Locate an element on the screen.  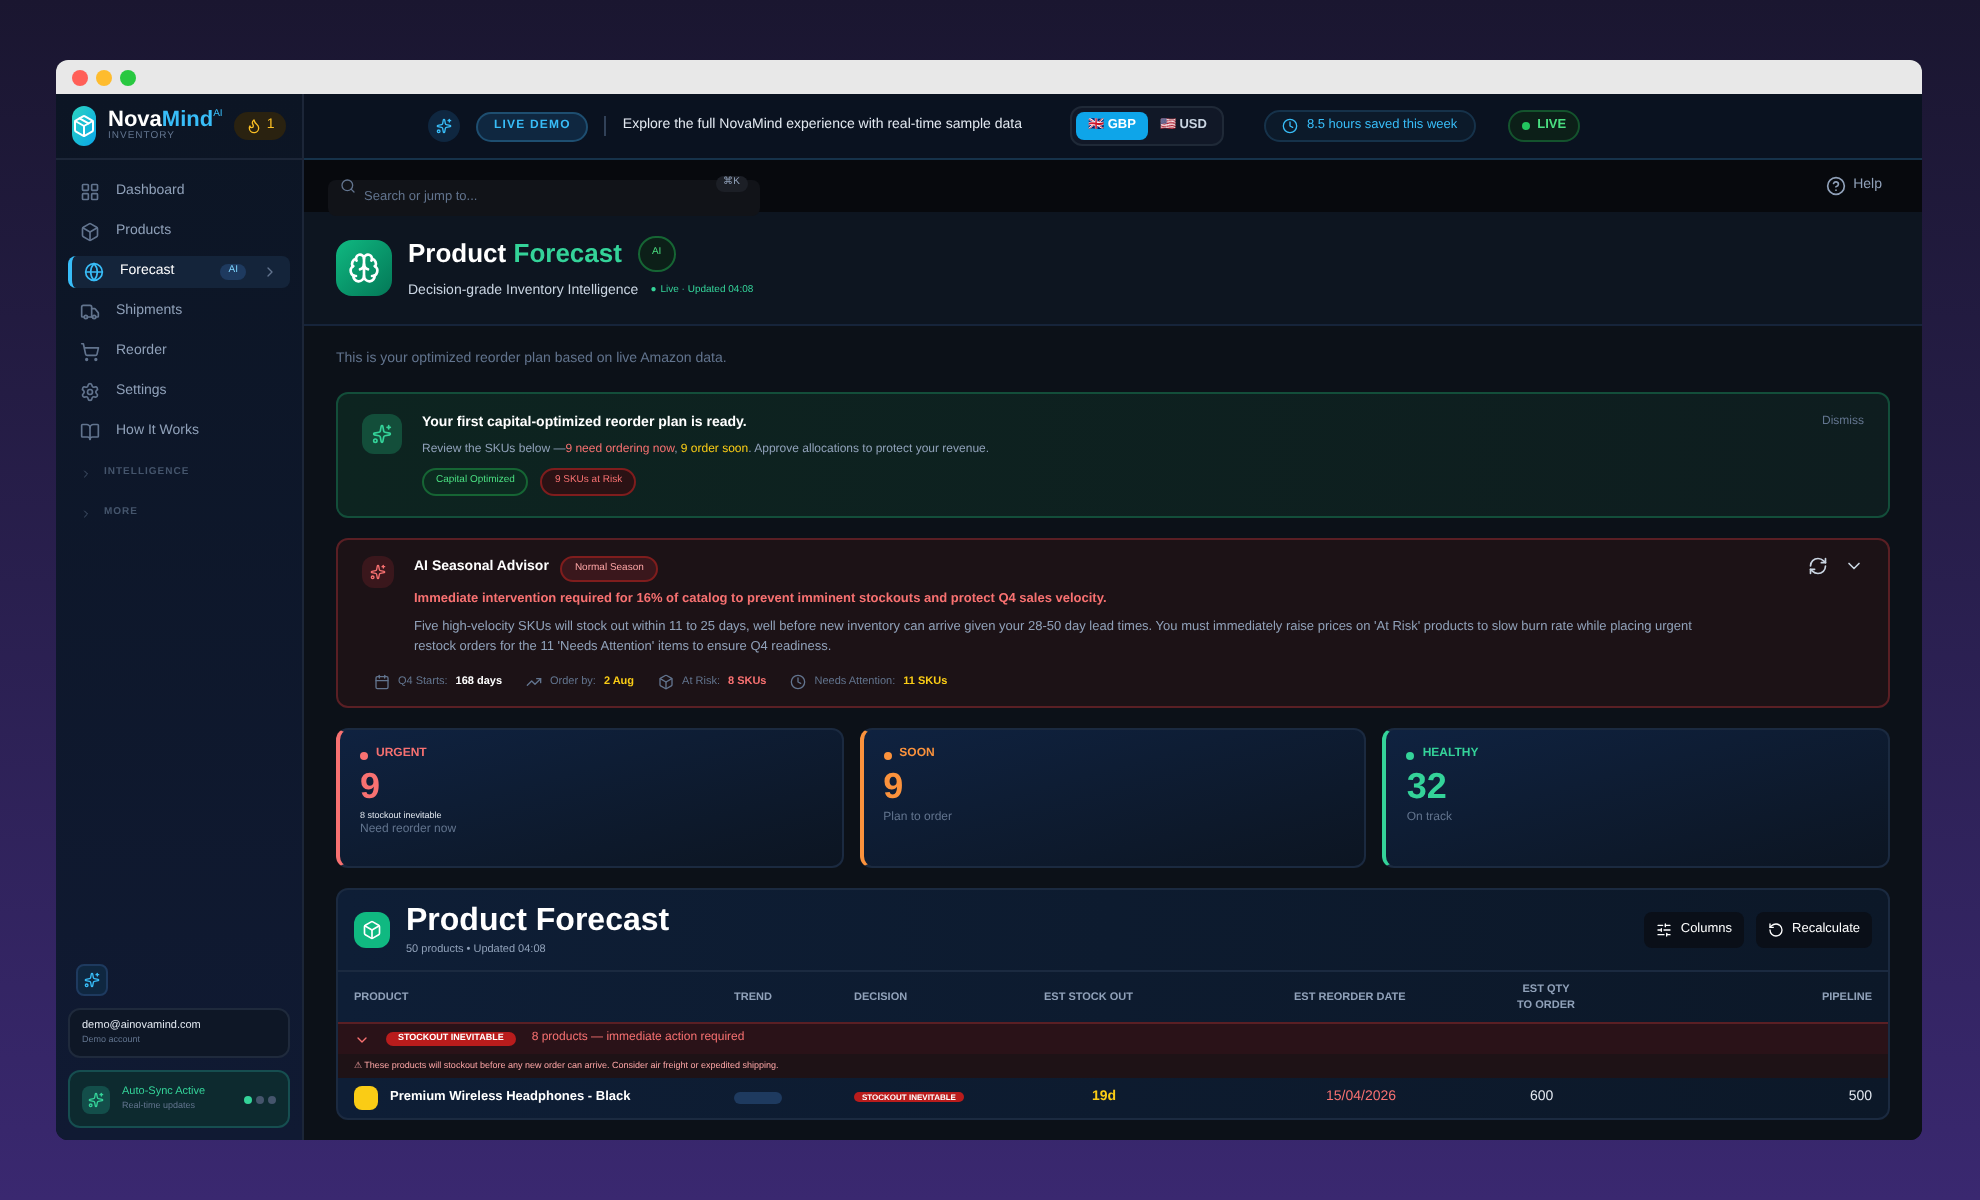
trend-icon is located at coordinates (534, 681).